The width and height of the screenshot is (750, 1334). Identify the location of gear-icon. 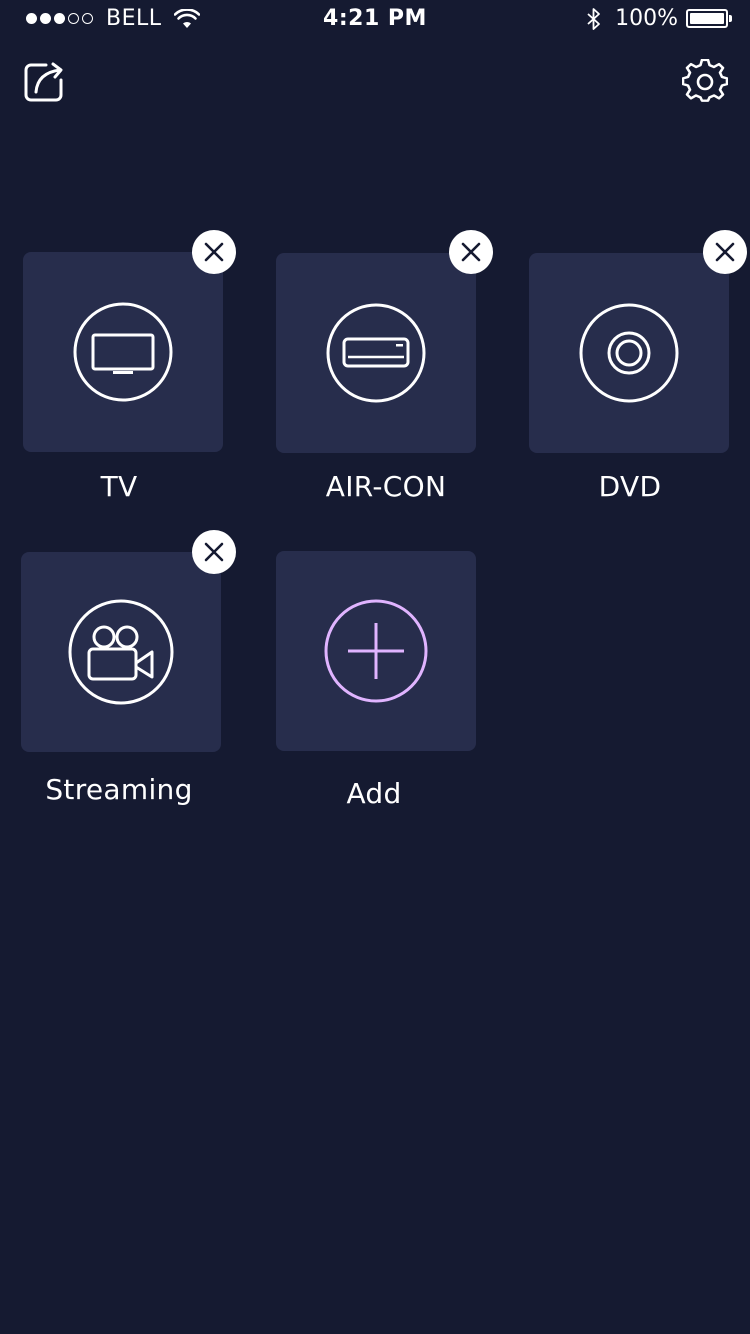
(705, 80).